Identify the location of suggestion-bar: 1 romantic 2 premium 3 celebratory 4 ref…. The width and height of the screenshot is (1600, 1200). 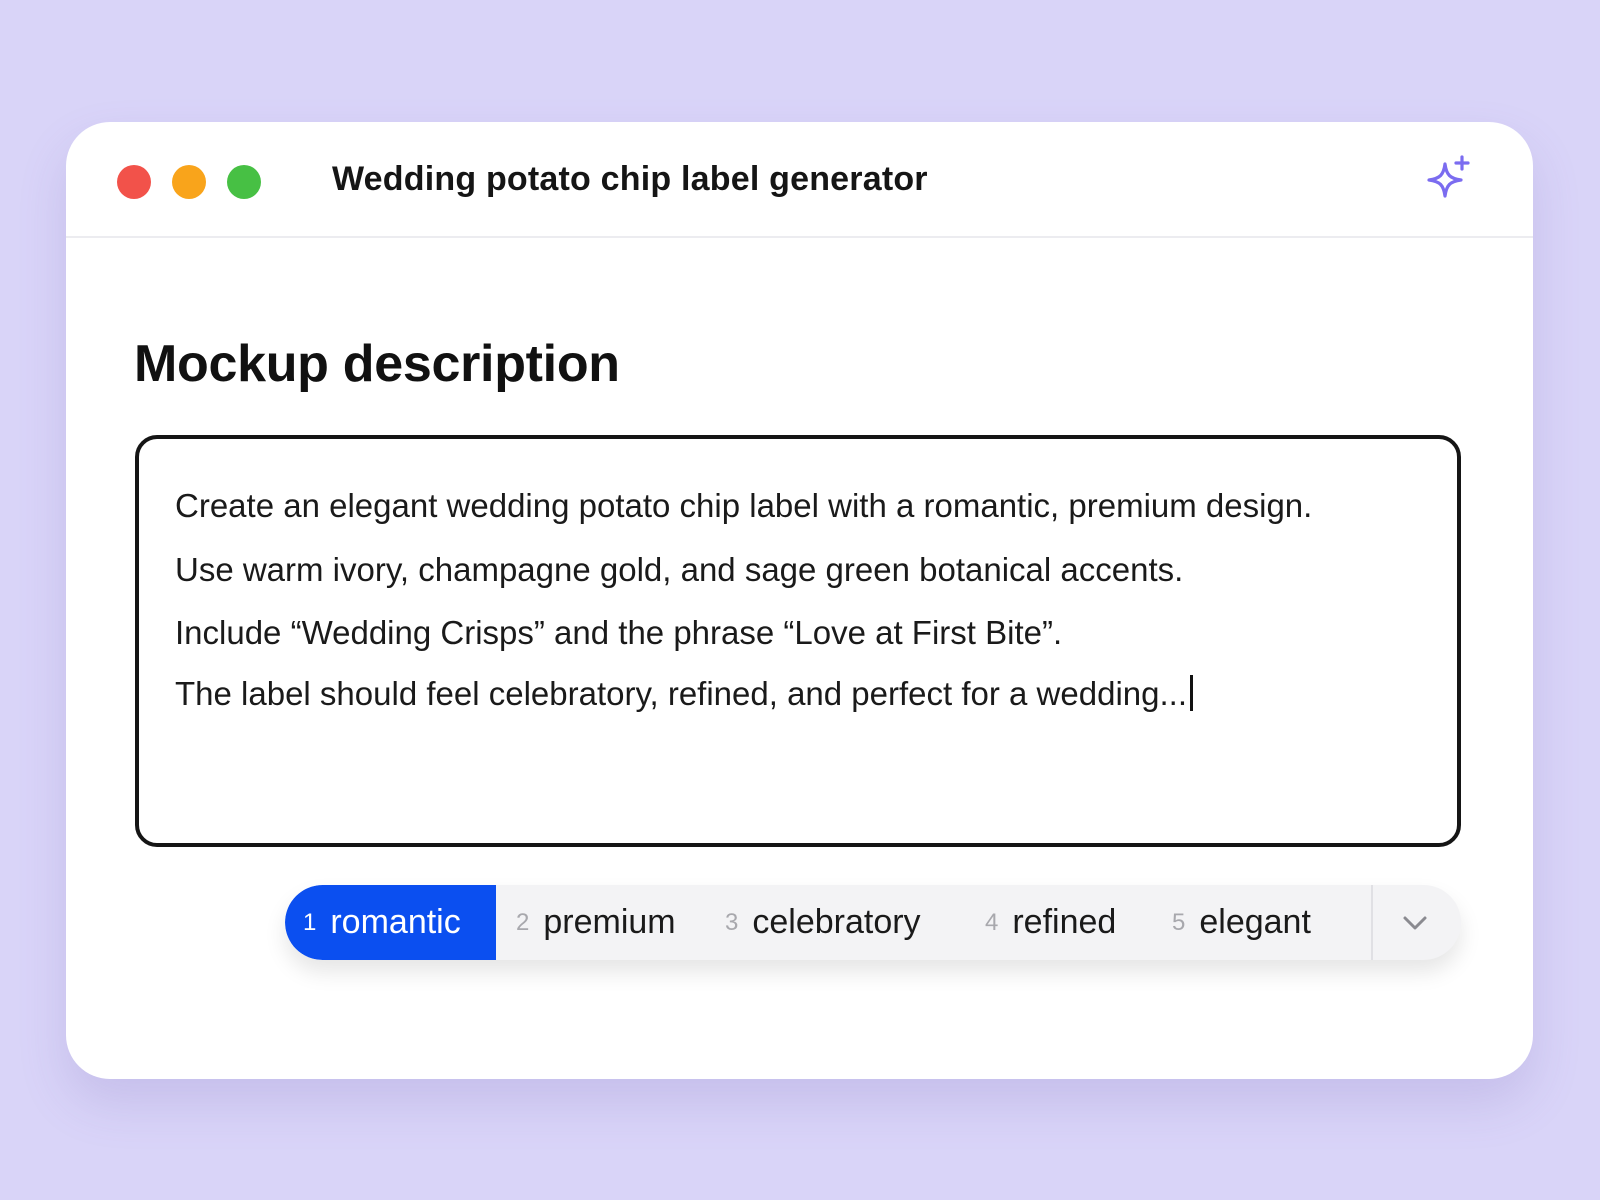
(873, 922).